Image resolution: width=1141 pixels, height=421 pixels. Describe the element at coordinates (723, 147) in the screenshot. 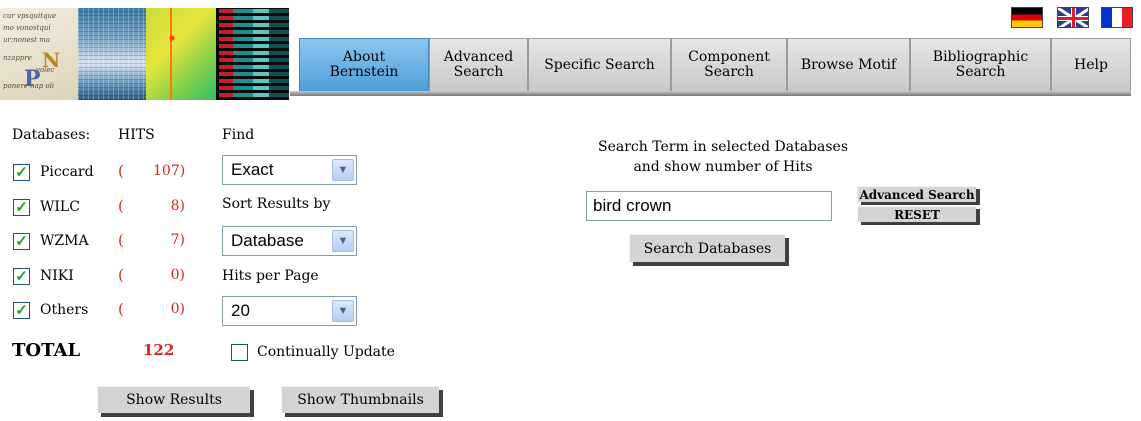

I see `search-heading-line1: Search Term in selected Databases` at that location.